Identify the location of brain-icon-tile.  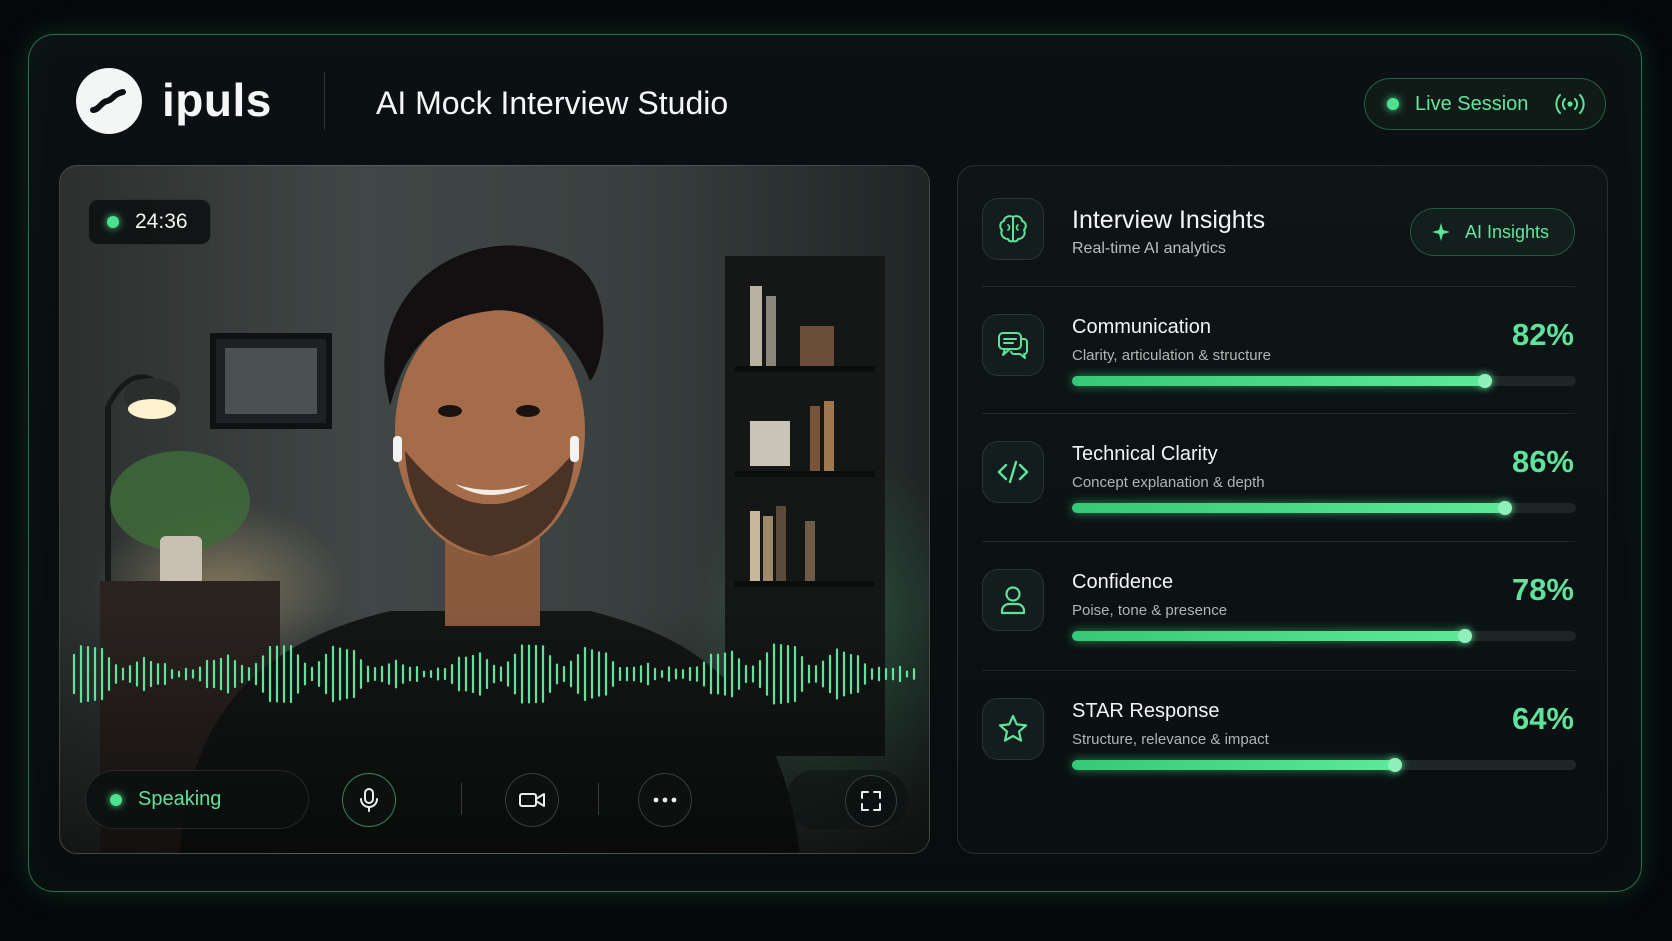
(1013, 229).